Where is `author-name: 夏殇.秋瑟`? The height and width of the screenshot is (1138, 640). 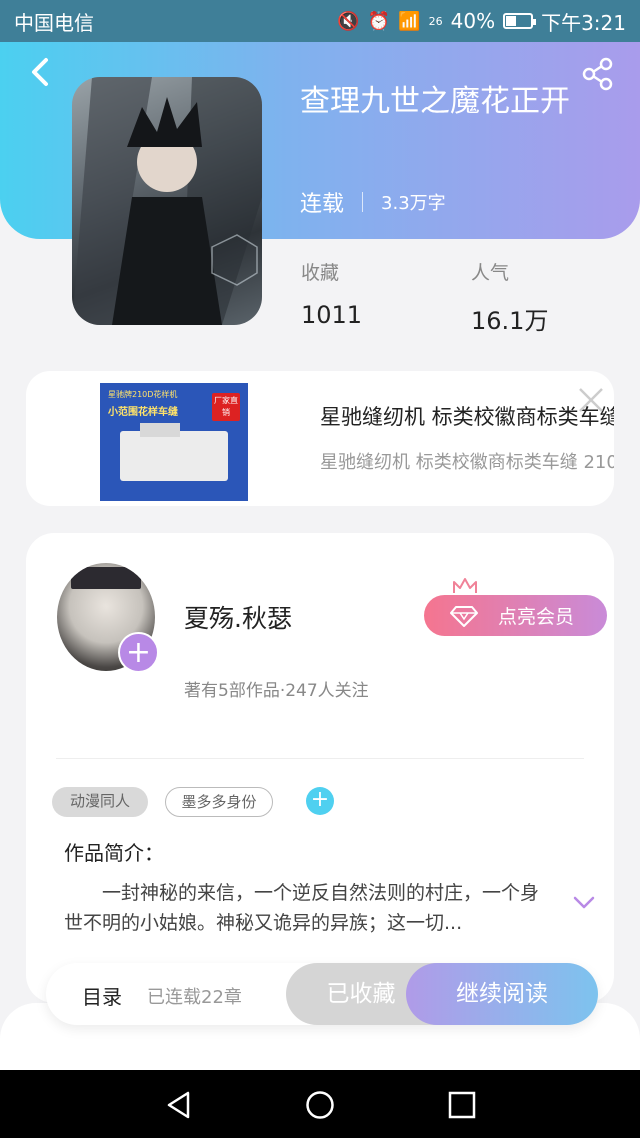
author-name: 夏殇.秋瑟 is located at coordinates (238, 617).